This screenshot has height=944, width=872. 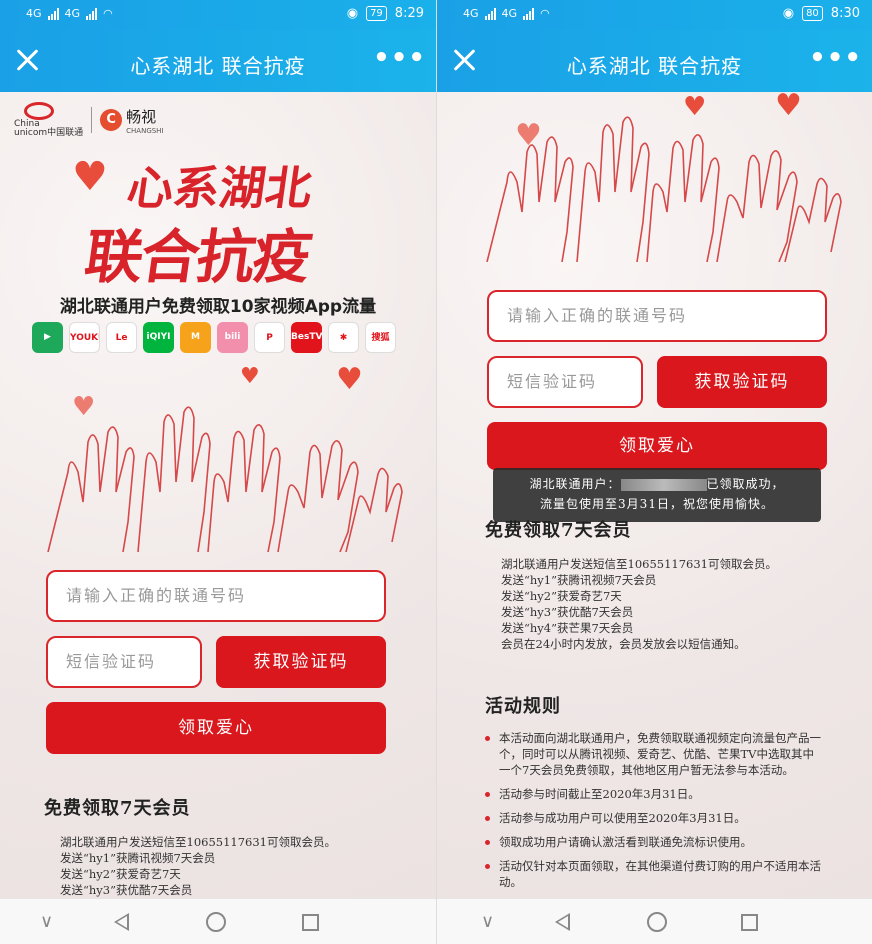 I want to click on rule-item: 活动仅针对本页面领取，在其他渠道付费订购的用户不适用本活动。, so click(x=655, y=874).